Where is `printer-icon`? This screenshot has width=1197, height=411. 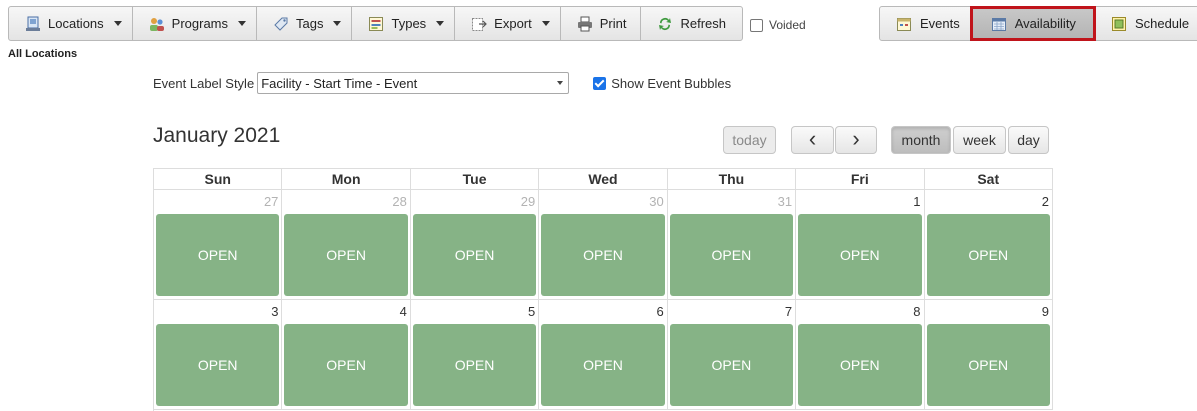 printer-icon is located at coordinates (585, 24).